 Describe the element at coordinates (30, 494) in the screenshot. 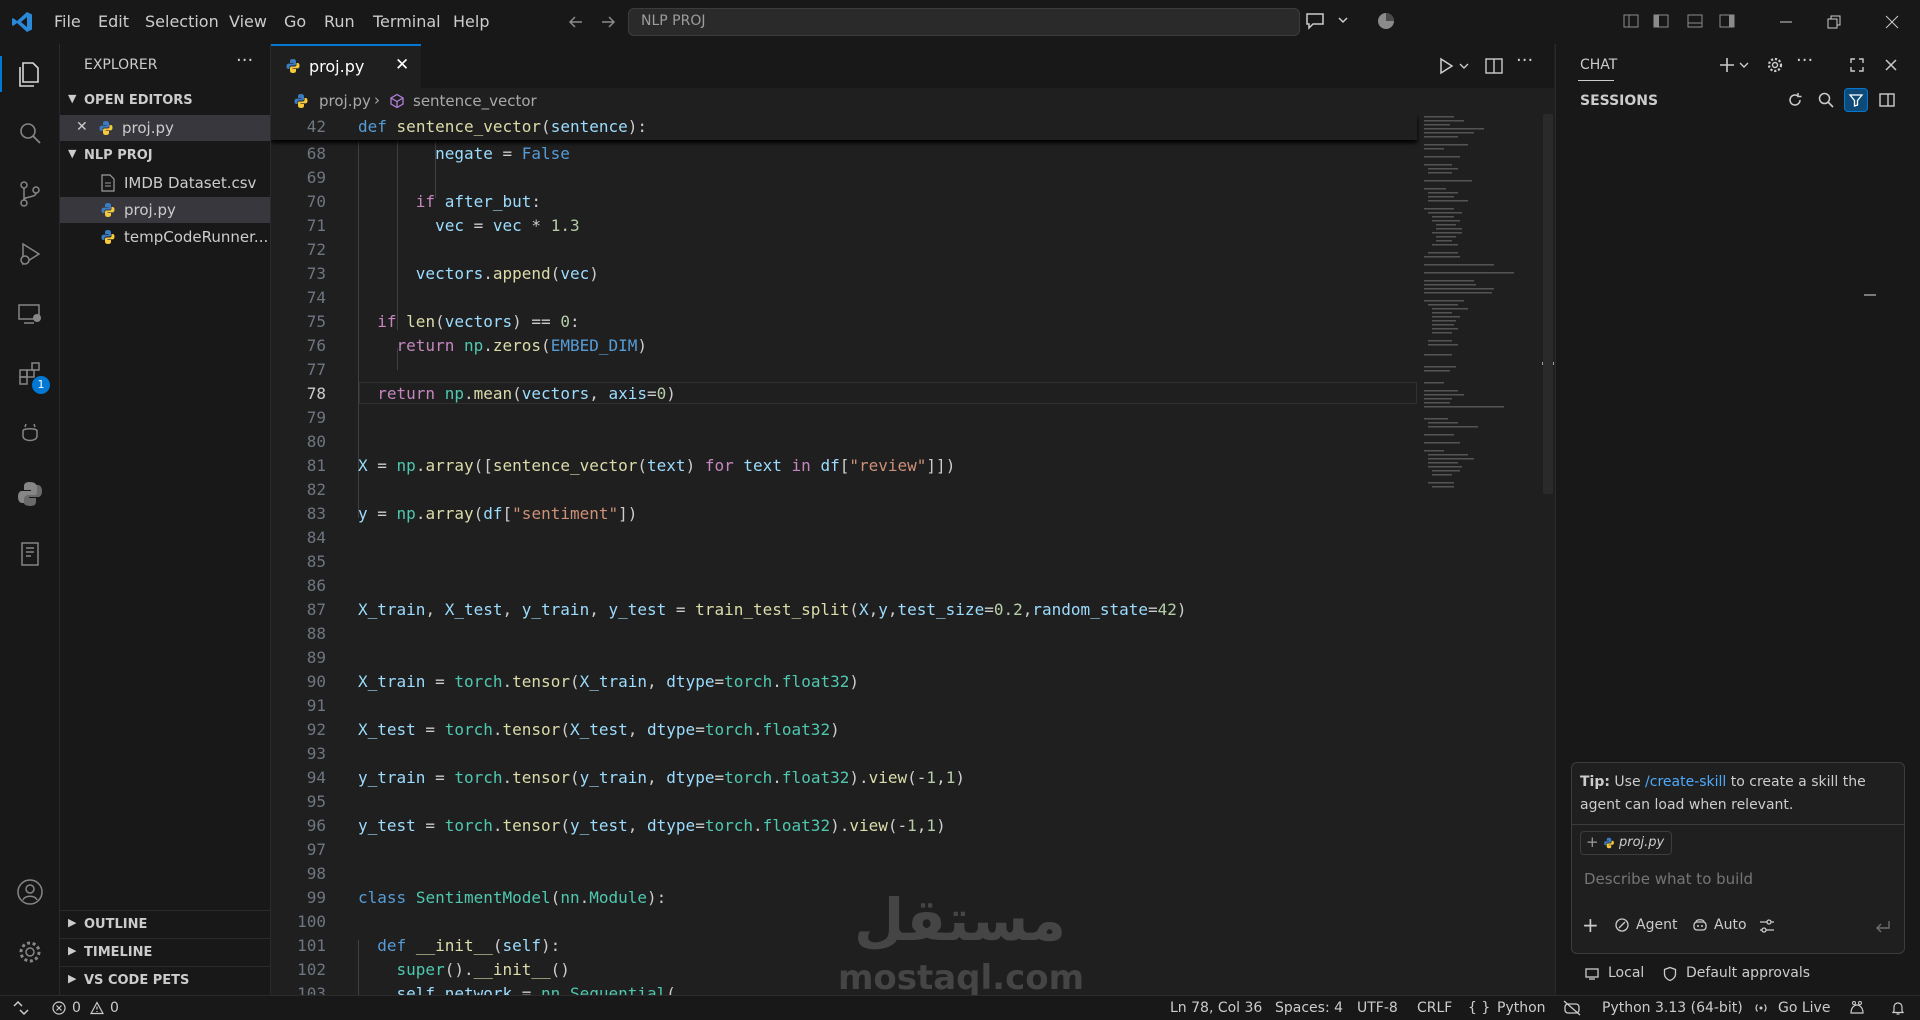

I see `python-icon` at that location.